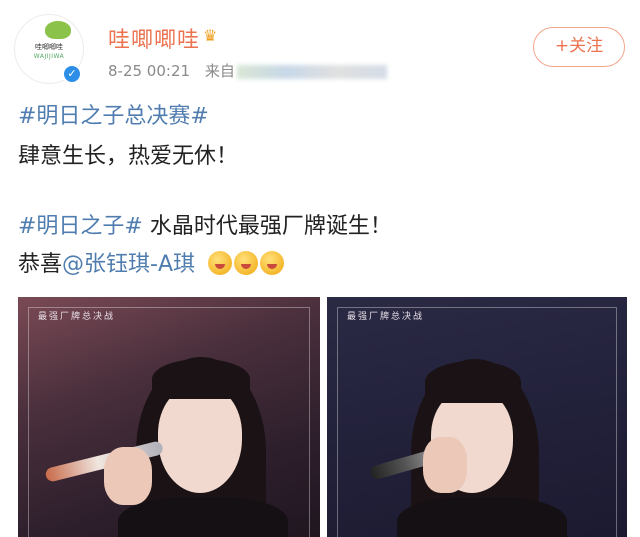  Describe the element at coordinates (210, 35) in the screenshot. I see `crown-icon: ♛` at that location.